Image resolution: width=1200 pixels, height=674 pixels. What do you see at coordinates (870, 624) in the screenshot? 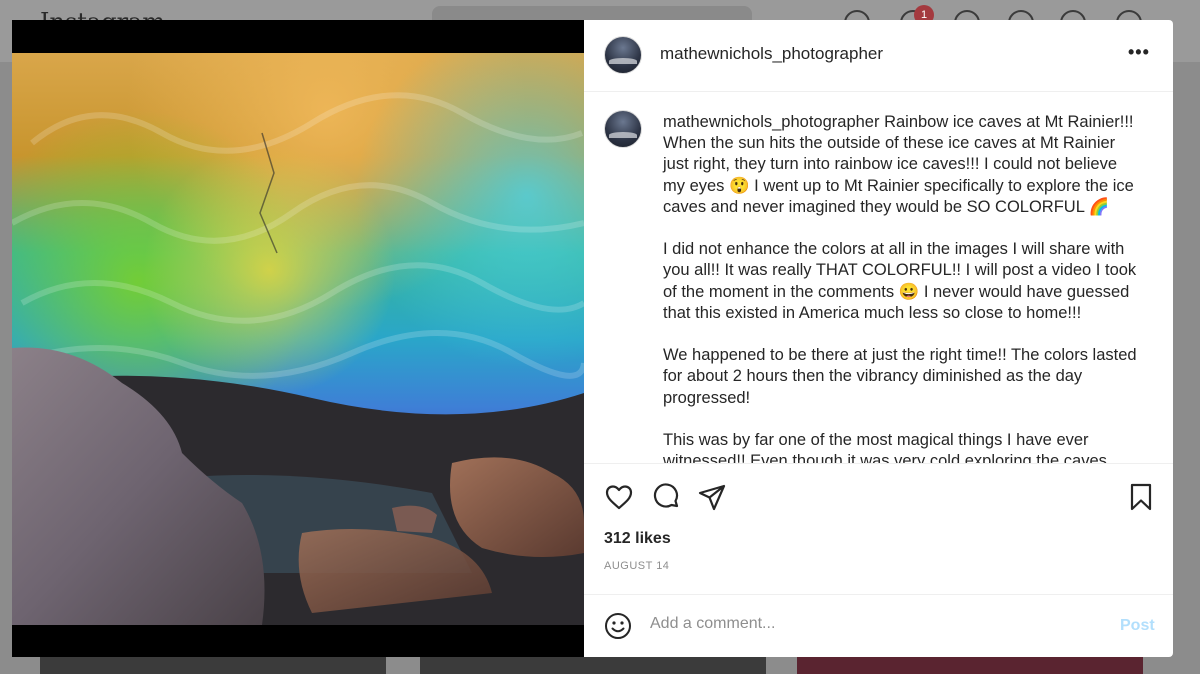
I see `comment-input` at bounding box center [870, 624].